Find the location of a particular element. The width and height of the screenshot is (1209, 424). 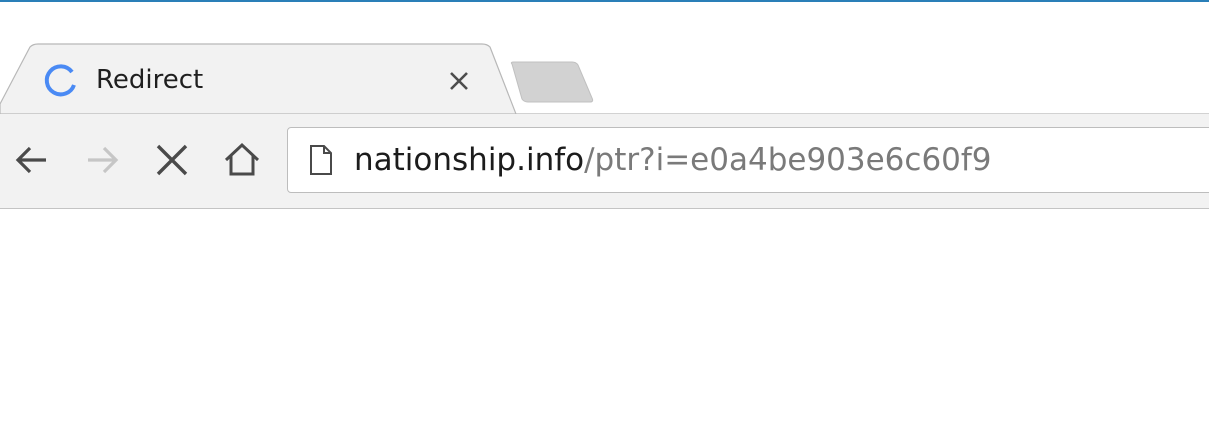

loading-spinner-icon is located at coordinates (60, 81).